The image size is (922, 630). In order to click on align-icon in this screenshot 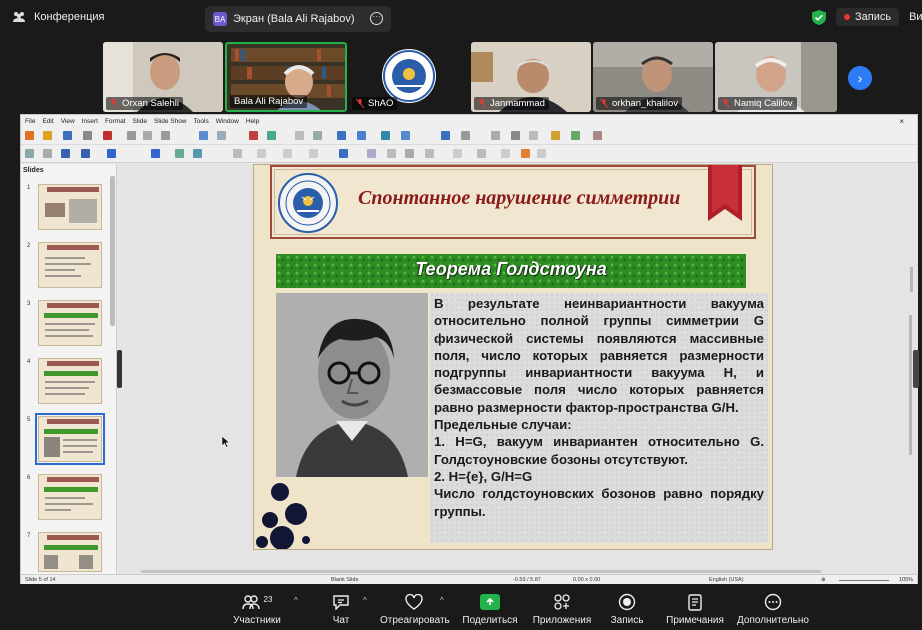, I will do `click(409, 153)`.